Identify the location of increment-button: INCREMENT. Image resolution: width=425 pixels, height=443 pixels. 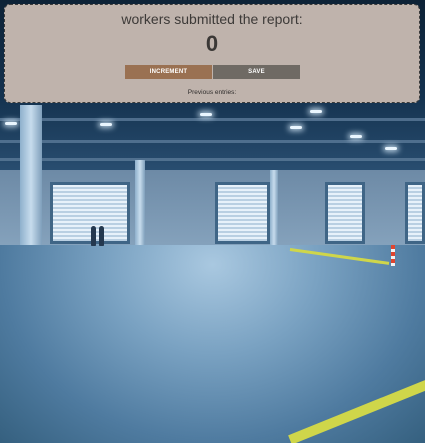
(168, 72).